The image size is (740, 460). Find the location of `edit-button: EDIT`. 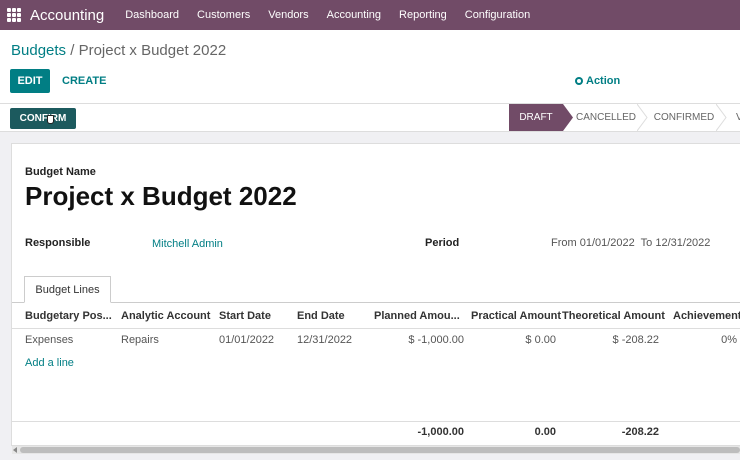

edit-button: EDIT is located at coordinates (30, 81).